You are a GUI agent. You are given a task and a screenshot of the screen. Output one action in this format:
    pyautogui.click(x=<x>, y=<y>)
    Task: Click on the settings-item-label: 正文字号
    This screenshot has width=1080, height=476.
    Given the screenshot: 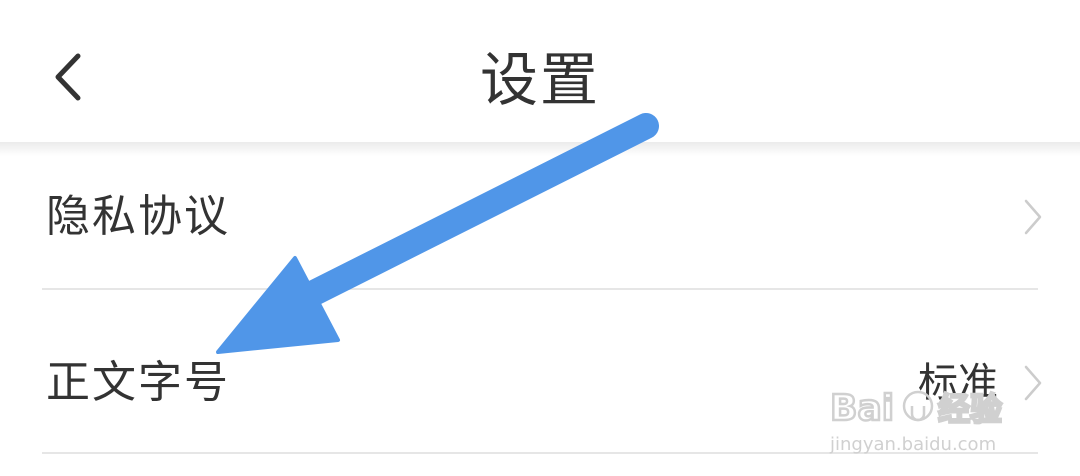 What is the action you would take?
    pyautogui.click(x=138, y=382)
    